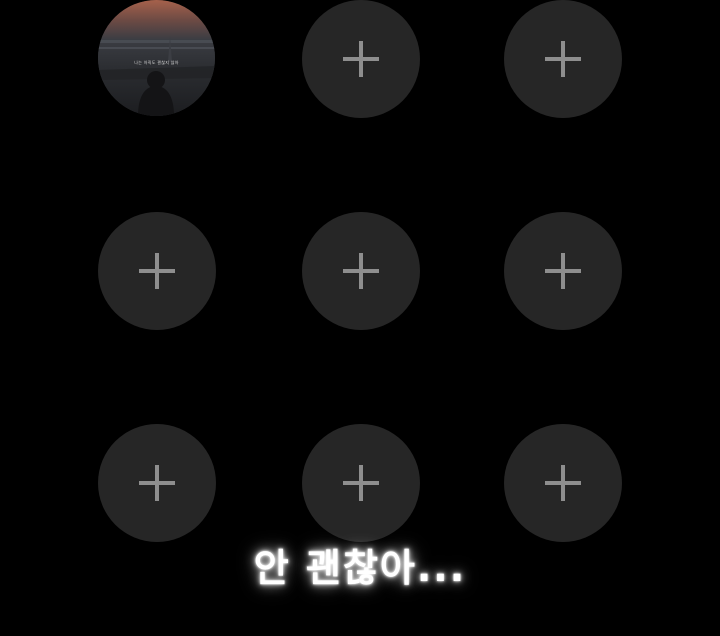 The height and width of the screenshot is (636, 720). I want to click on thumbnail-image, so click(156, 58).